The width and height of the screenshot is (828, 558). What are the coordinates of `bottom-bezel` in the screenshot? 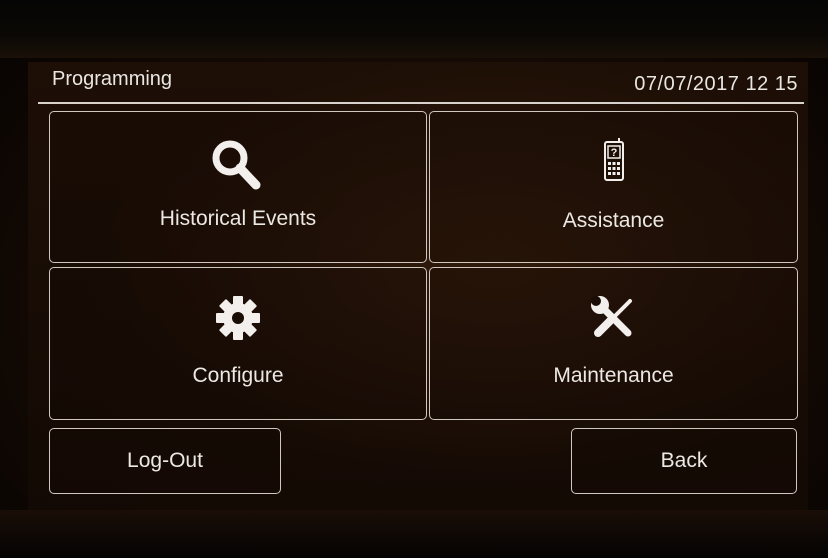 It's located at (414, 534).